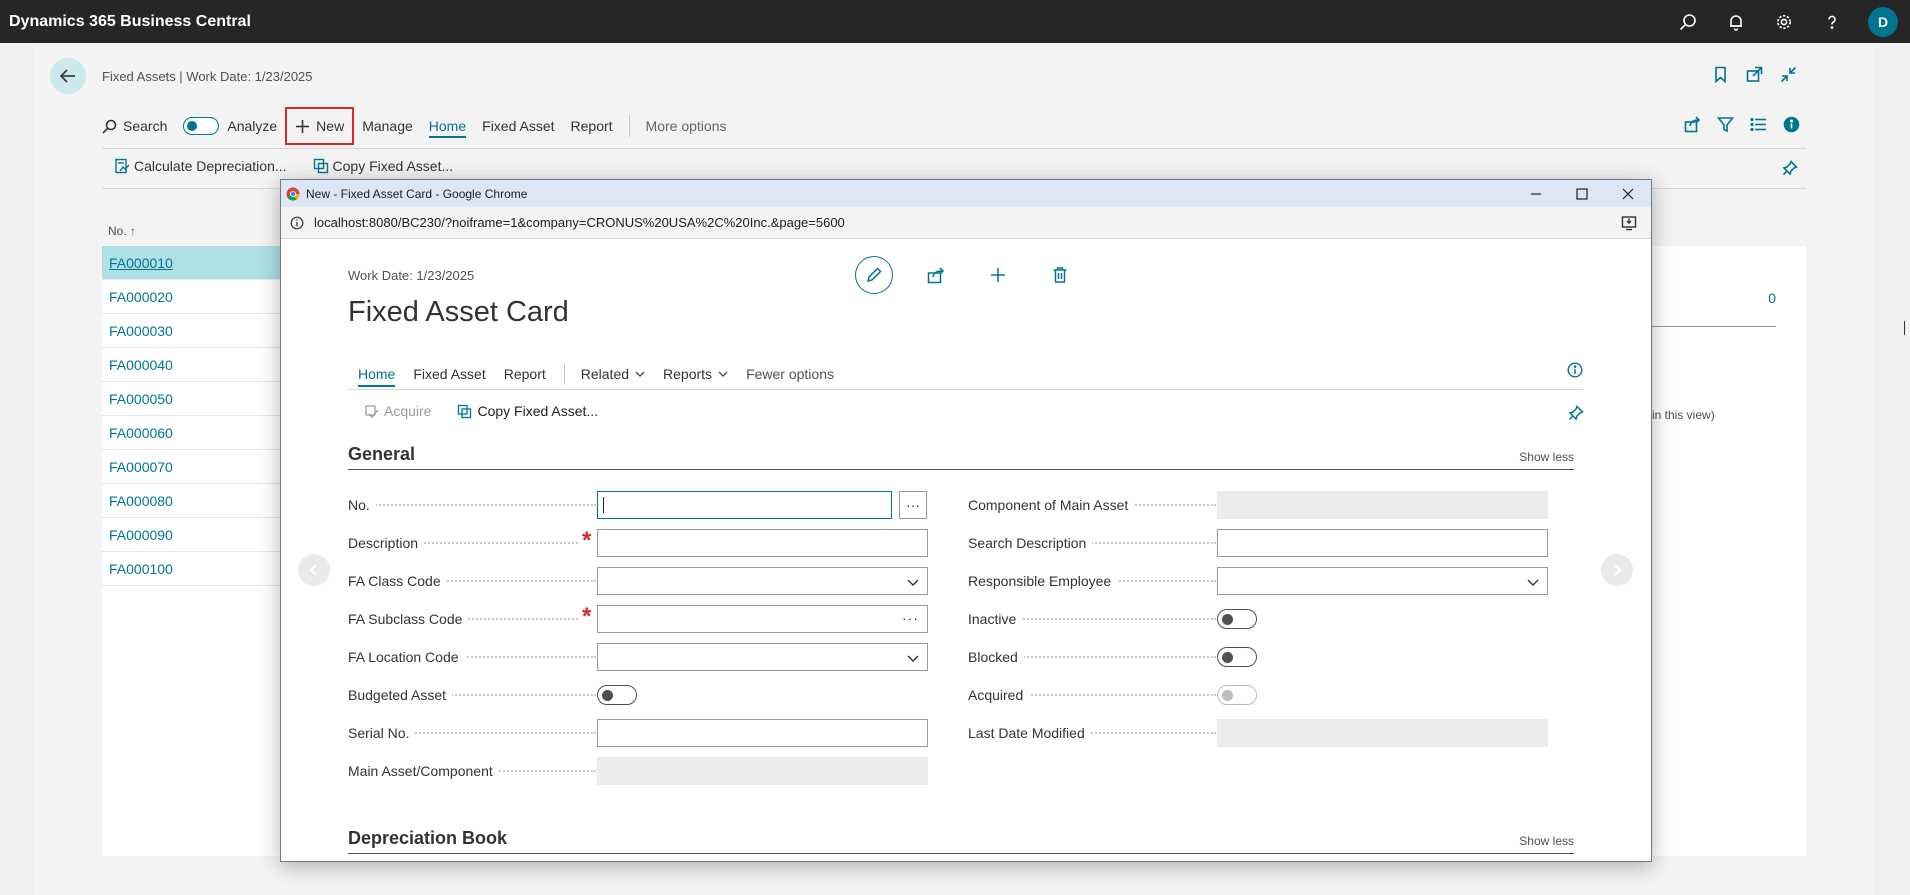  I want to click on maximize-icon, so click(1582, 193).